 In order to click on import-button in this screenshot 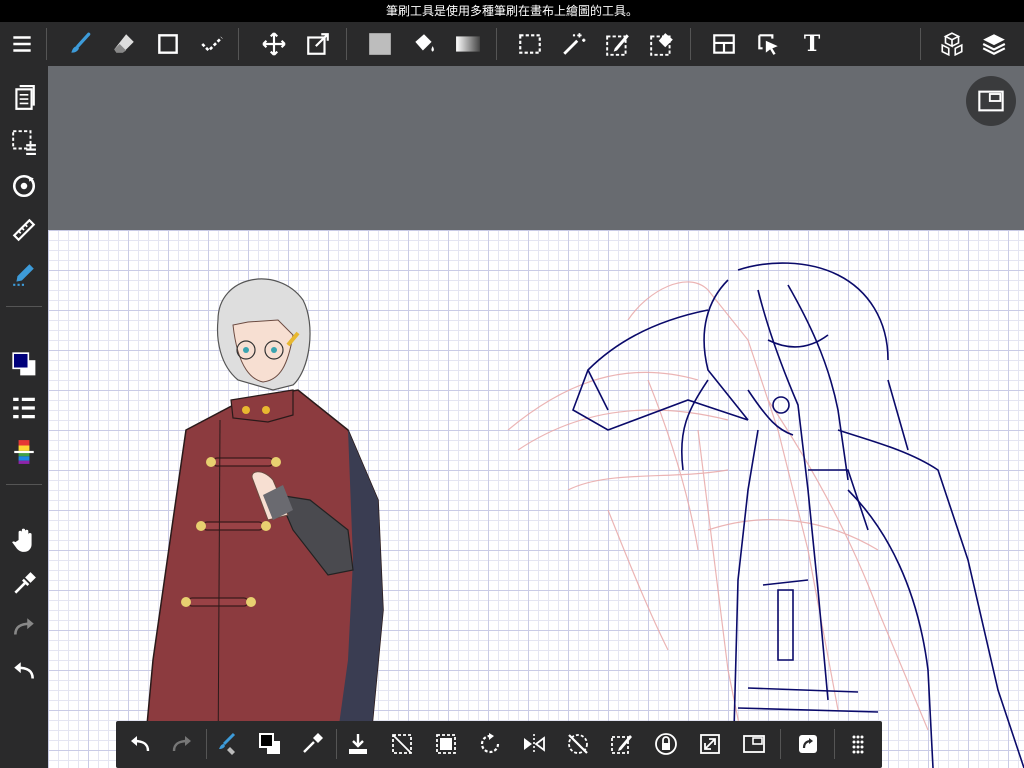, I will do `click(358, 744)`.